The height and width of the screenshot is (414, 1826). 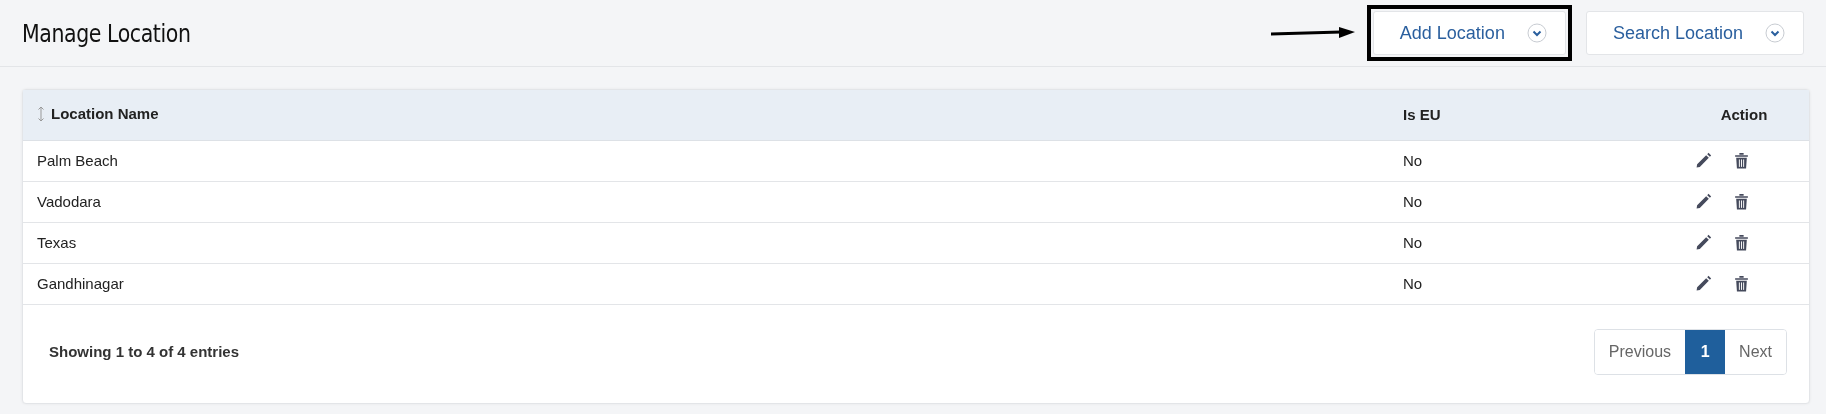 I want to click on table-cell: Texas, so click(x=57, y=242).